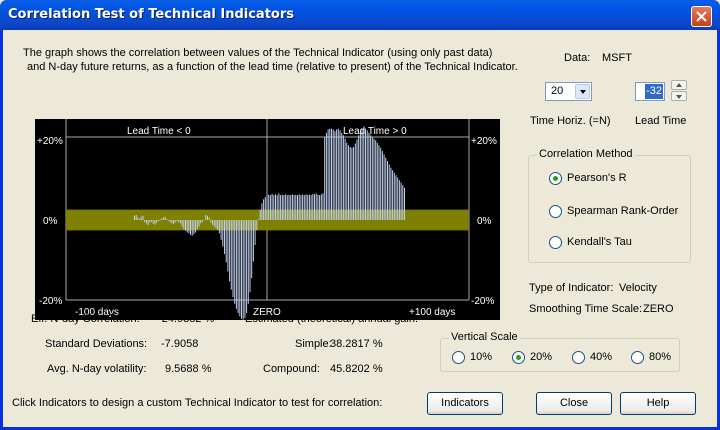  Describe the element at coordinates (597, 178) in the screenshot. I see `pearson-label: Pearson's R` at that location.